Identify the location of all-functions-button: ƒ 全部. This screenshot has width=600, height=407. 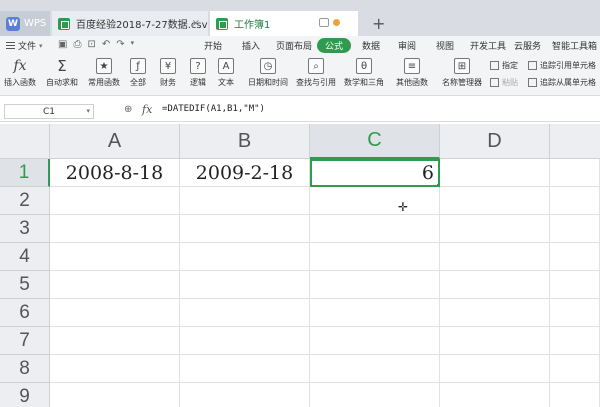
(138, 73).